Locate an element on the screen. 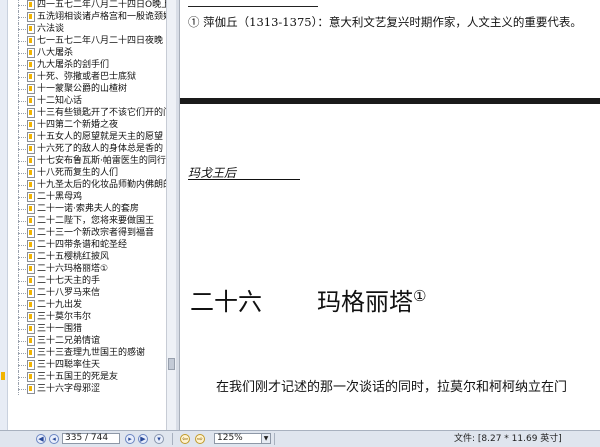 The height and width of the screenshot is (447, 600). scrollbar-thumb is located at coordinates (171, 364).